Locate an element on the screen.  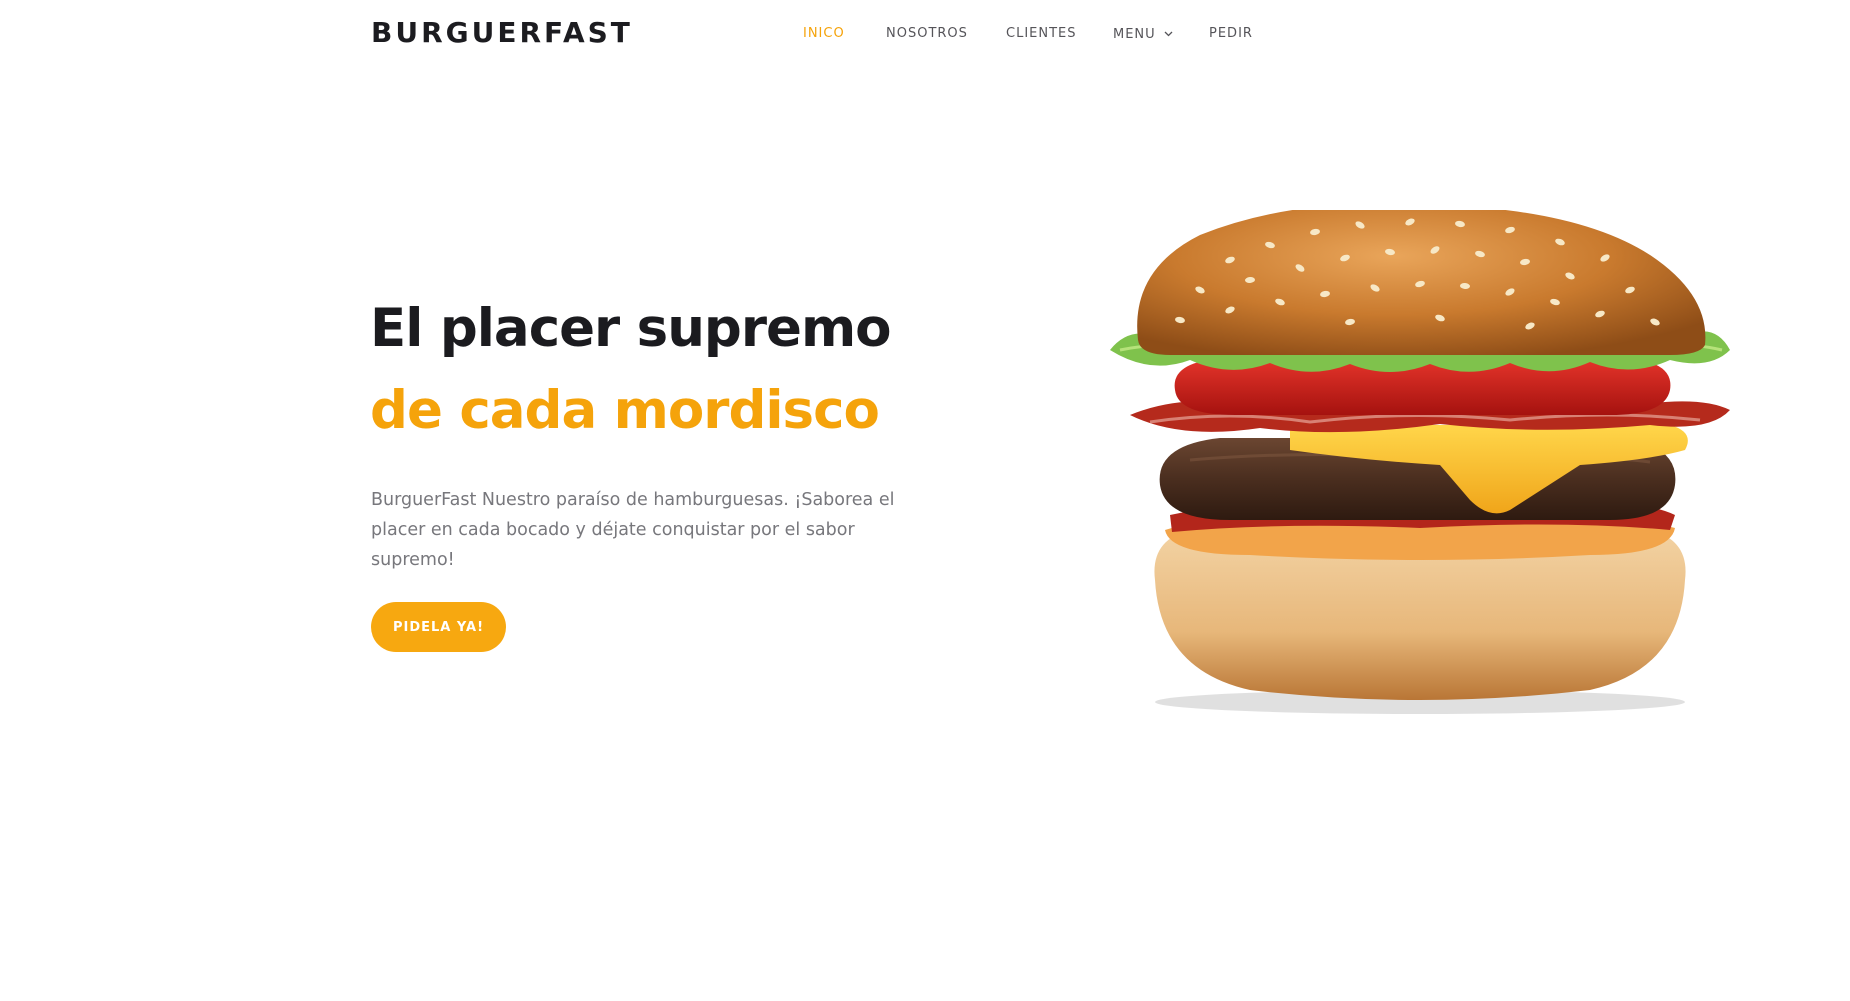
order-now-button: PIDELA YA! is located at coordinates (438, 627).